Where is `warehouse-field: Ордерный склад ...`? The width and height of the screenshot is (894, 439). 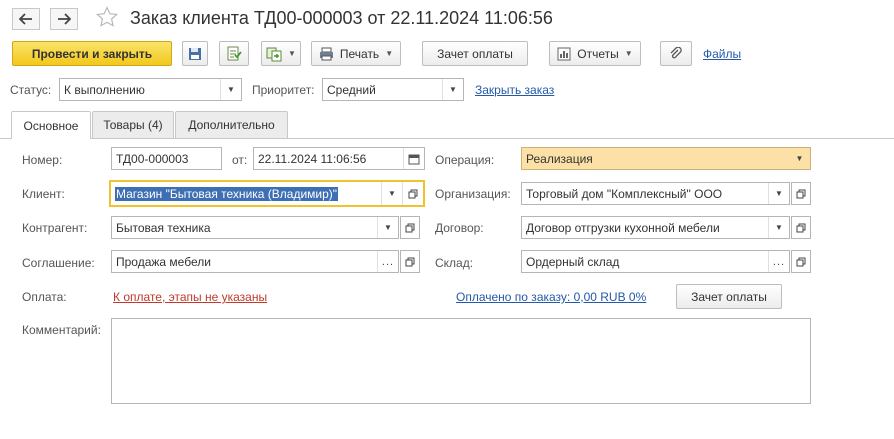 warehouse-field: Ордерный склад ... is located at coordinates (655, 261).